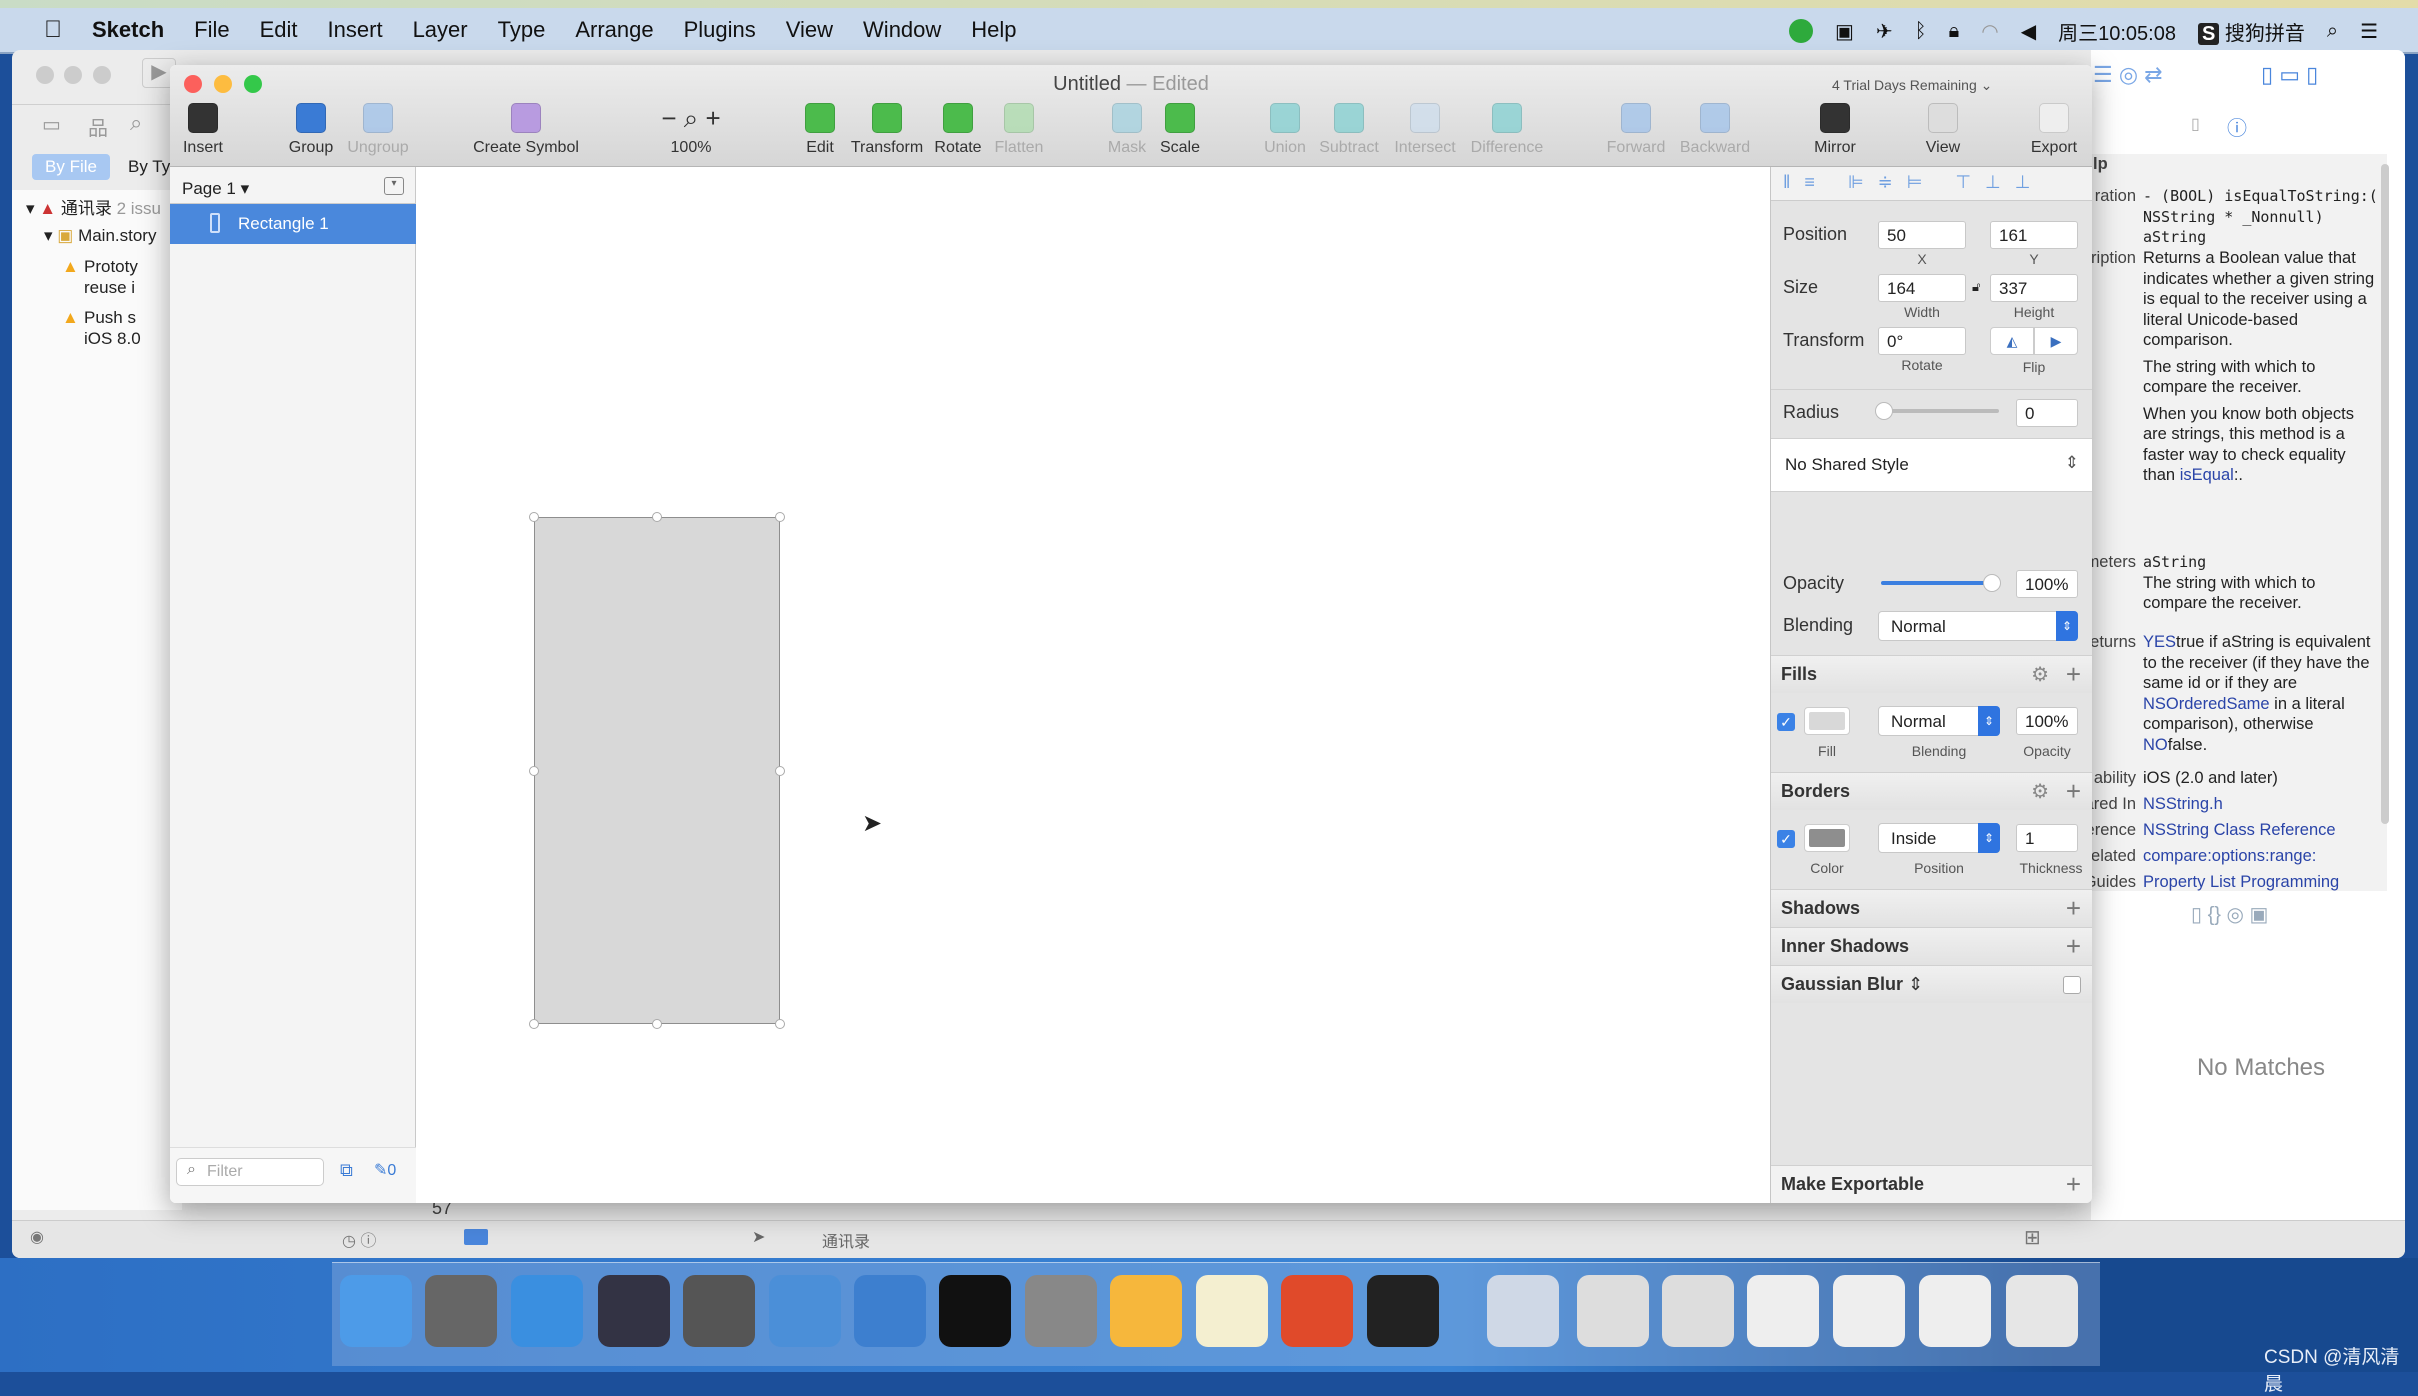 This screenshot has height=1396, width=2418. Describe the element at coordinates (1943, 130) in the screenshot. I see `toolbar-view-button: View` at that location.